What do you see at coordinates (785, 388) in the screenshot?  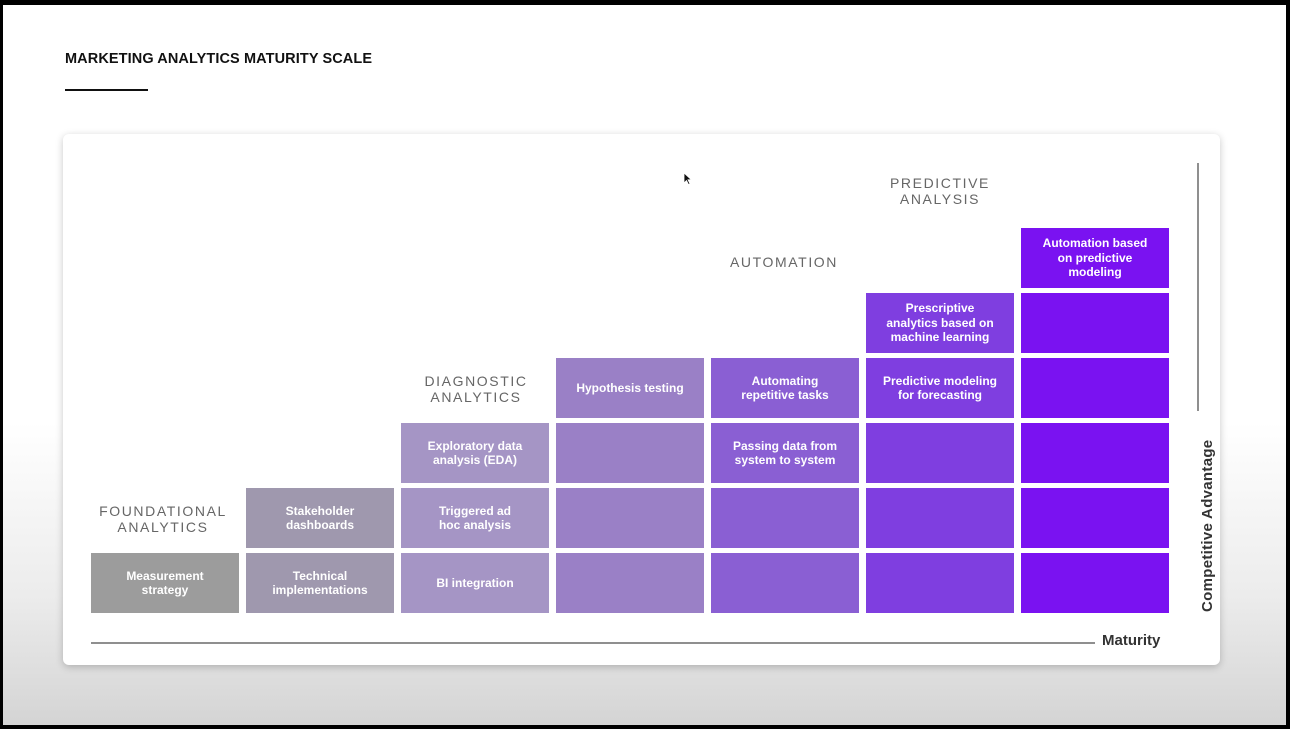 I see `maturity-cell: Automating repetitive tasks` at bounding box center [785, 388].